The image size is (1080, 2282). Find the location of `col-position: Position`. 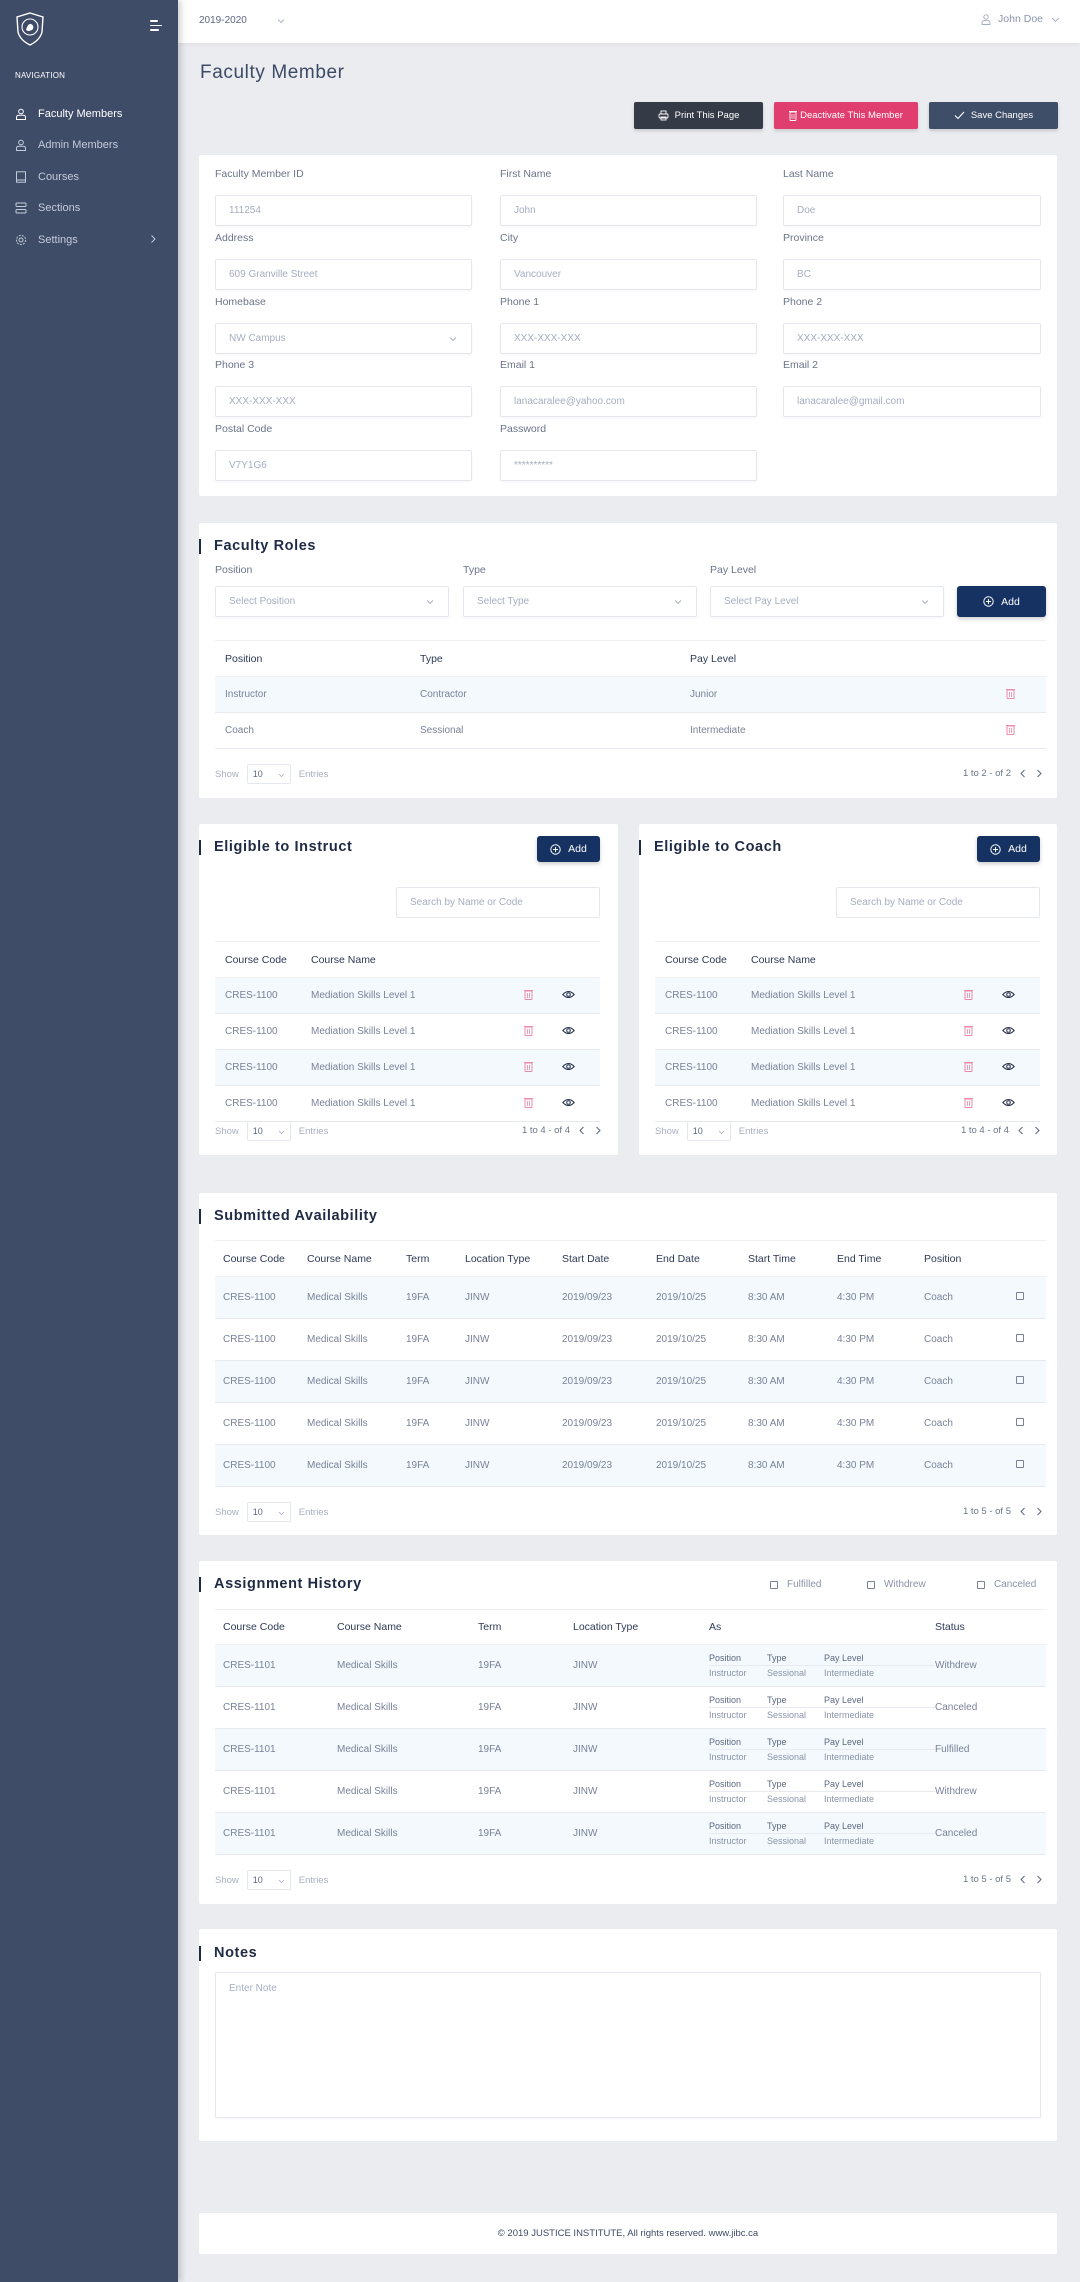

col-position: Position is located at coordinates (317, 658).